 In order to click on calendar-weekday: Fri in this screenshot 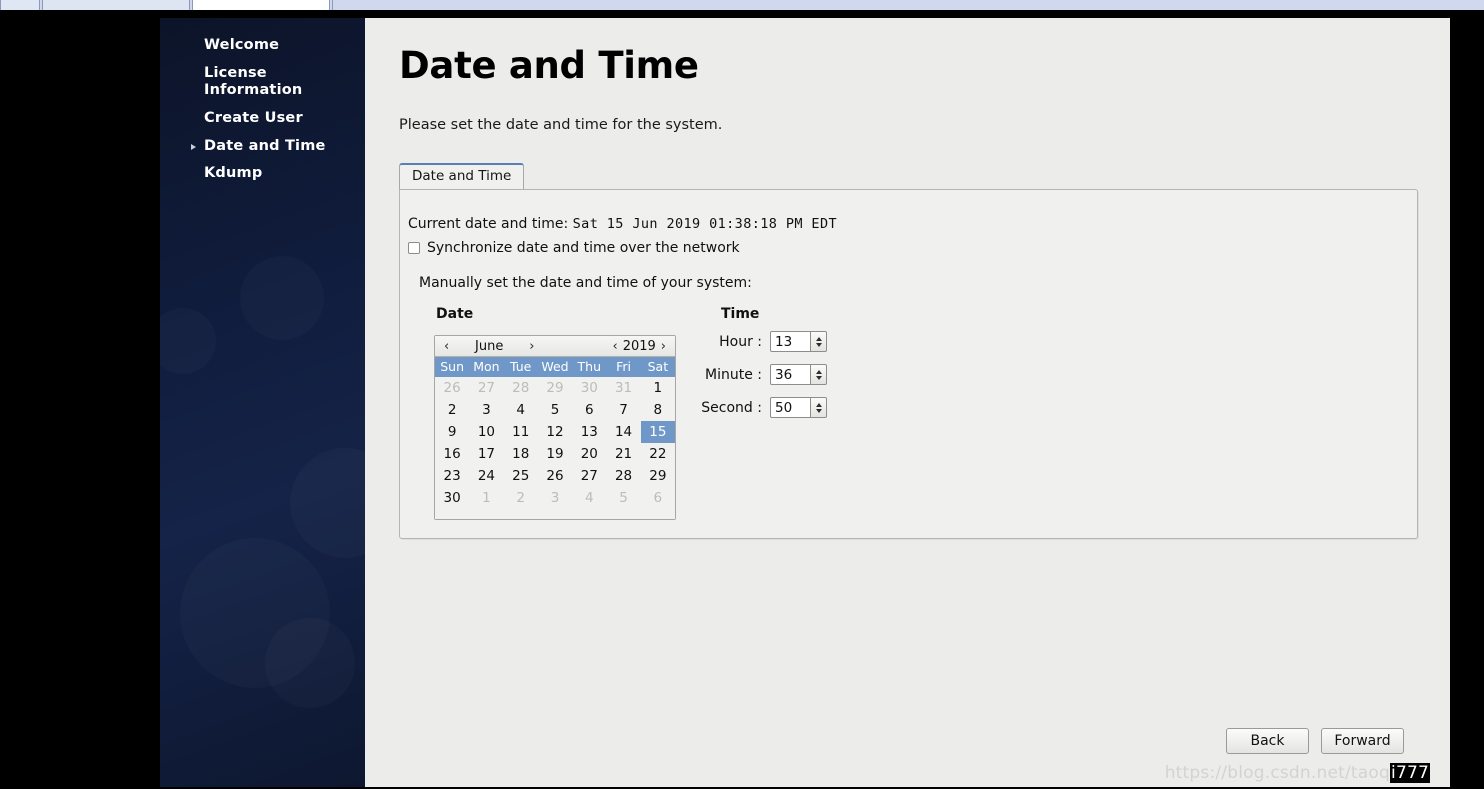, I will do `click(624, 366)`.